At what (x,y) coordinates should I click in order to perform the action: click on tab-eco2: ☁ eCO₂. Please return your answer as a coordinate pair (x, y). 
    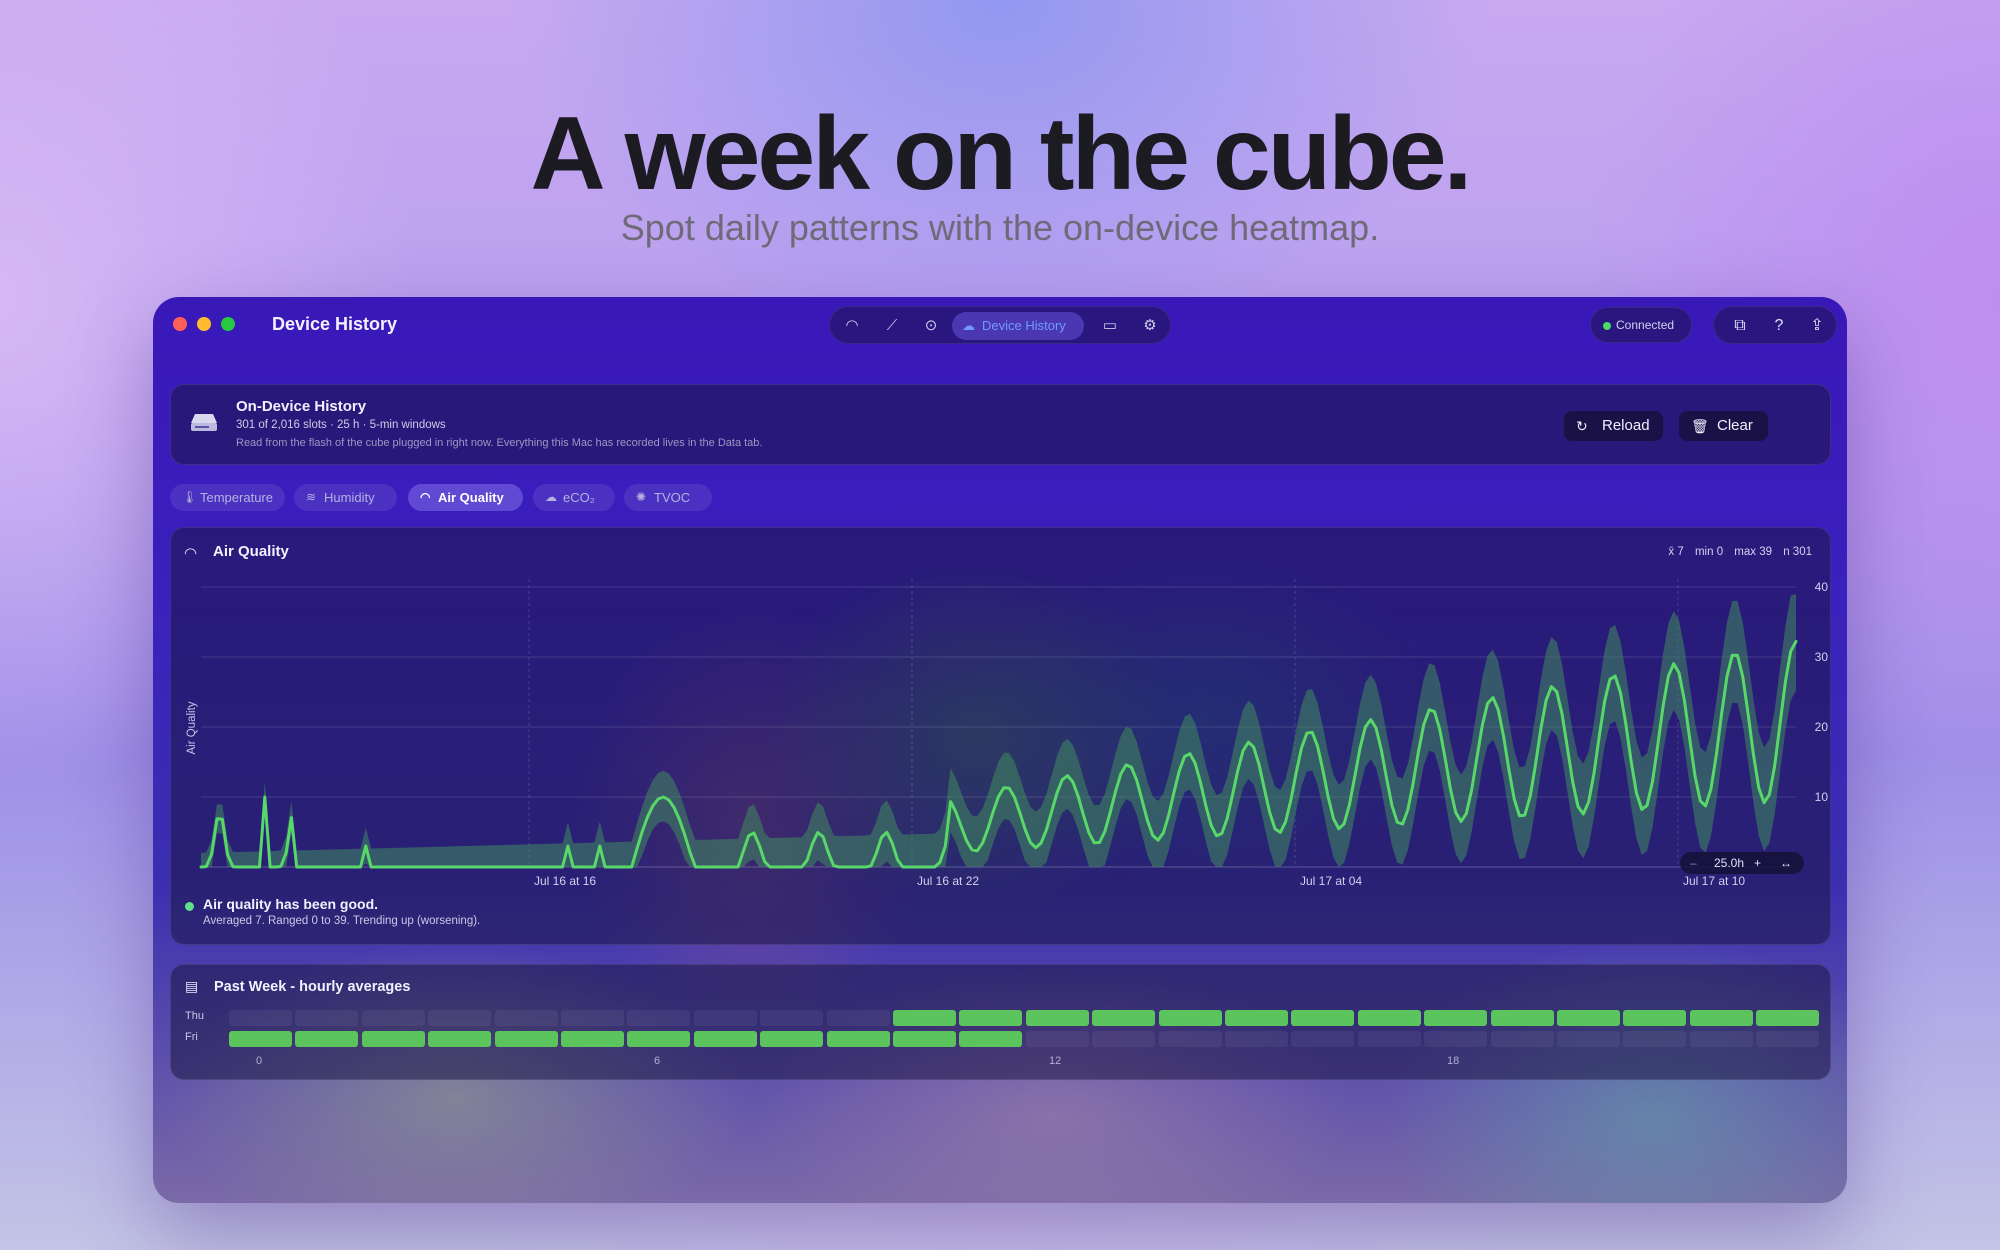
    Looking at the image, I should click on (574, 497).